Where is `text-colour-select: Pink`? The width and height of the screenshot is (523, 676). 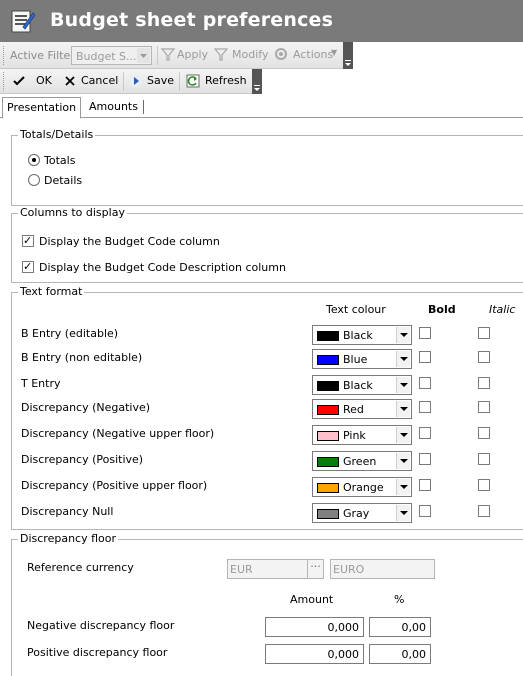 text-colour-select: Pink is located at coordinates (362, 435).